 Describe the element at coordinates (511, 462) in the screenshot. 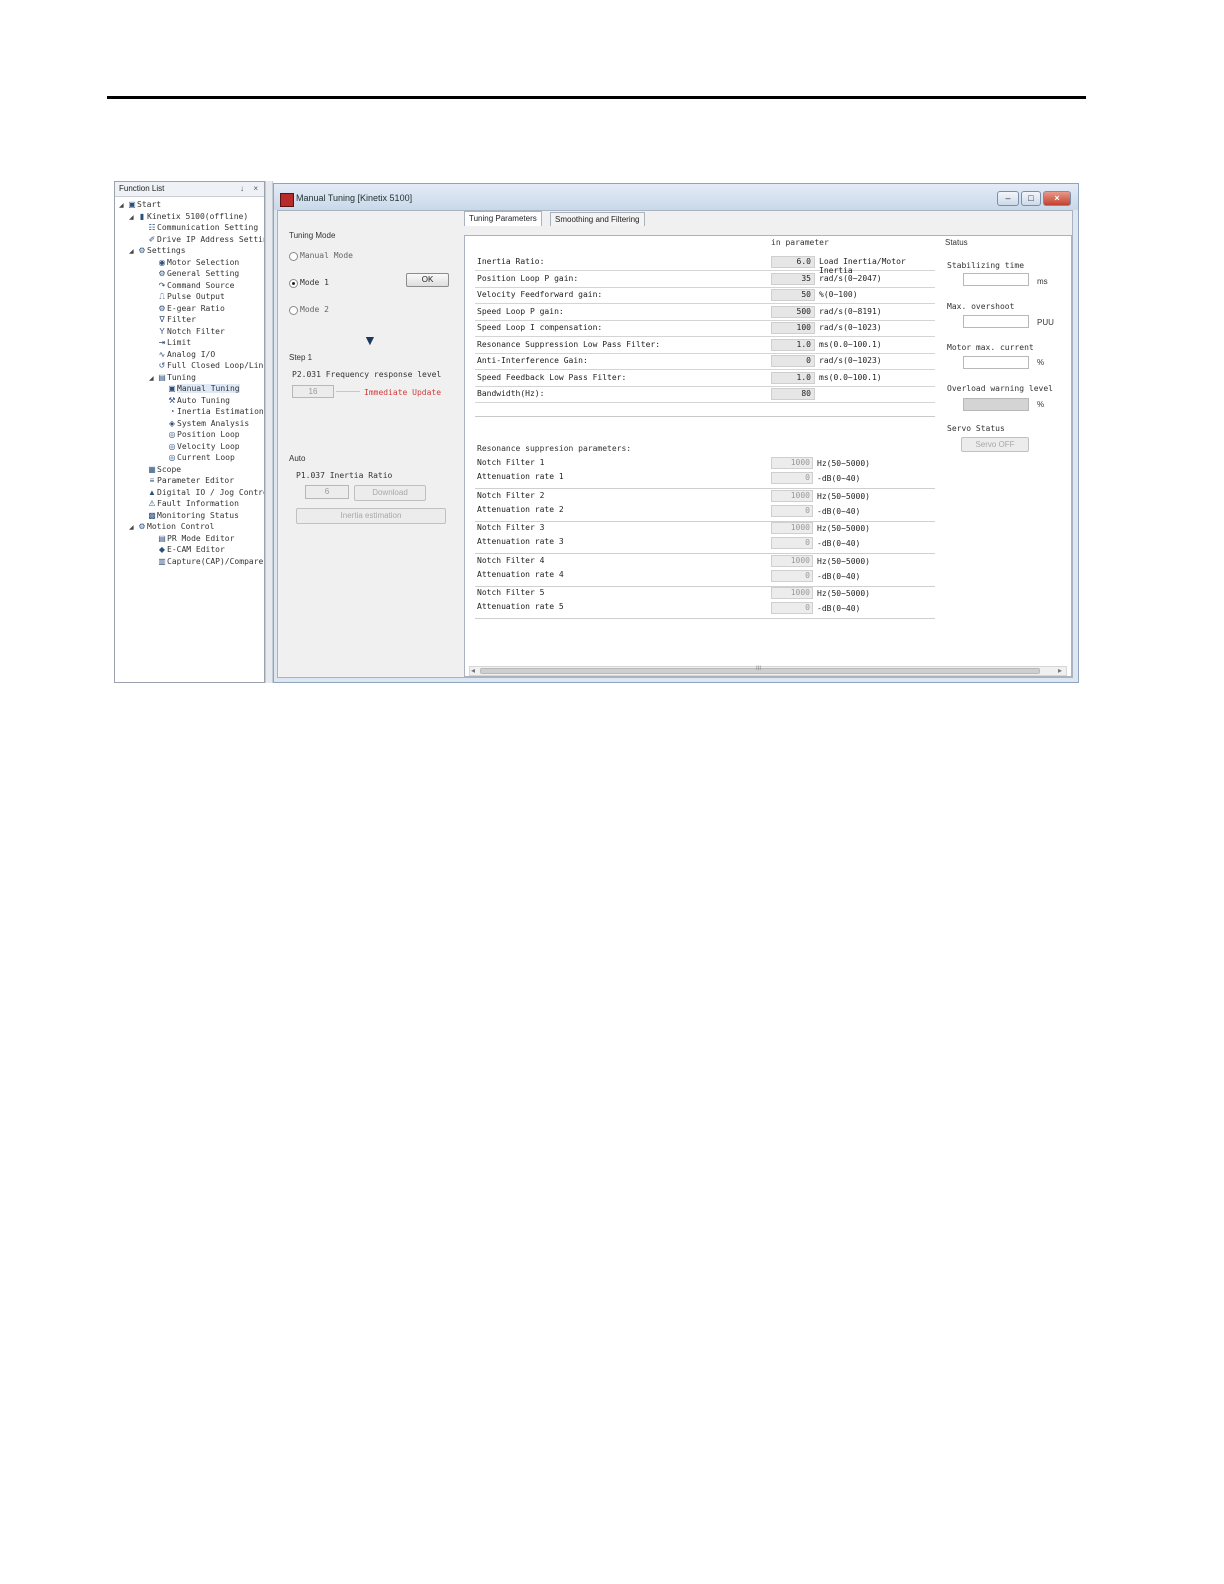

I see `notch-filter-label: Notch Filter 1` at that location.